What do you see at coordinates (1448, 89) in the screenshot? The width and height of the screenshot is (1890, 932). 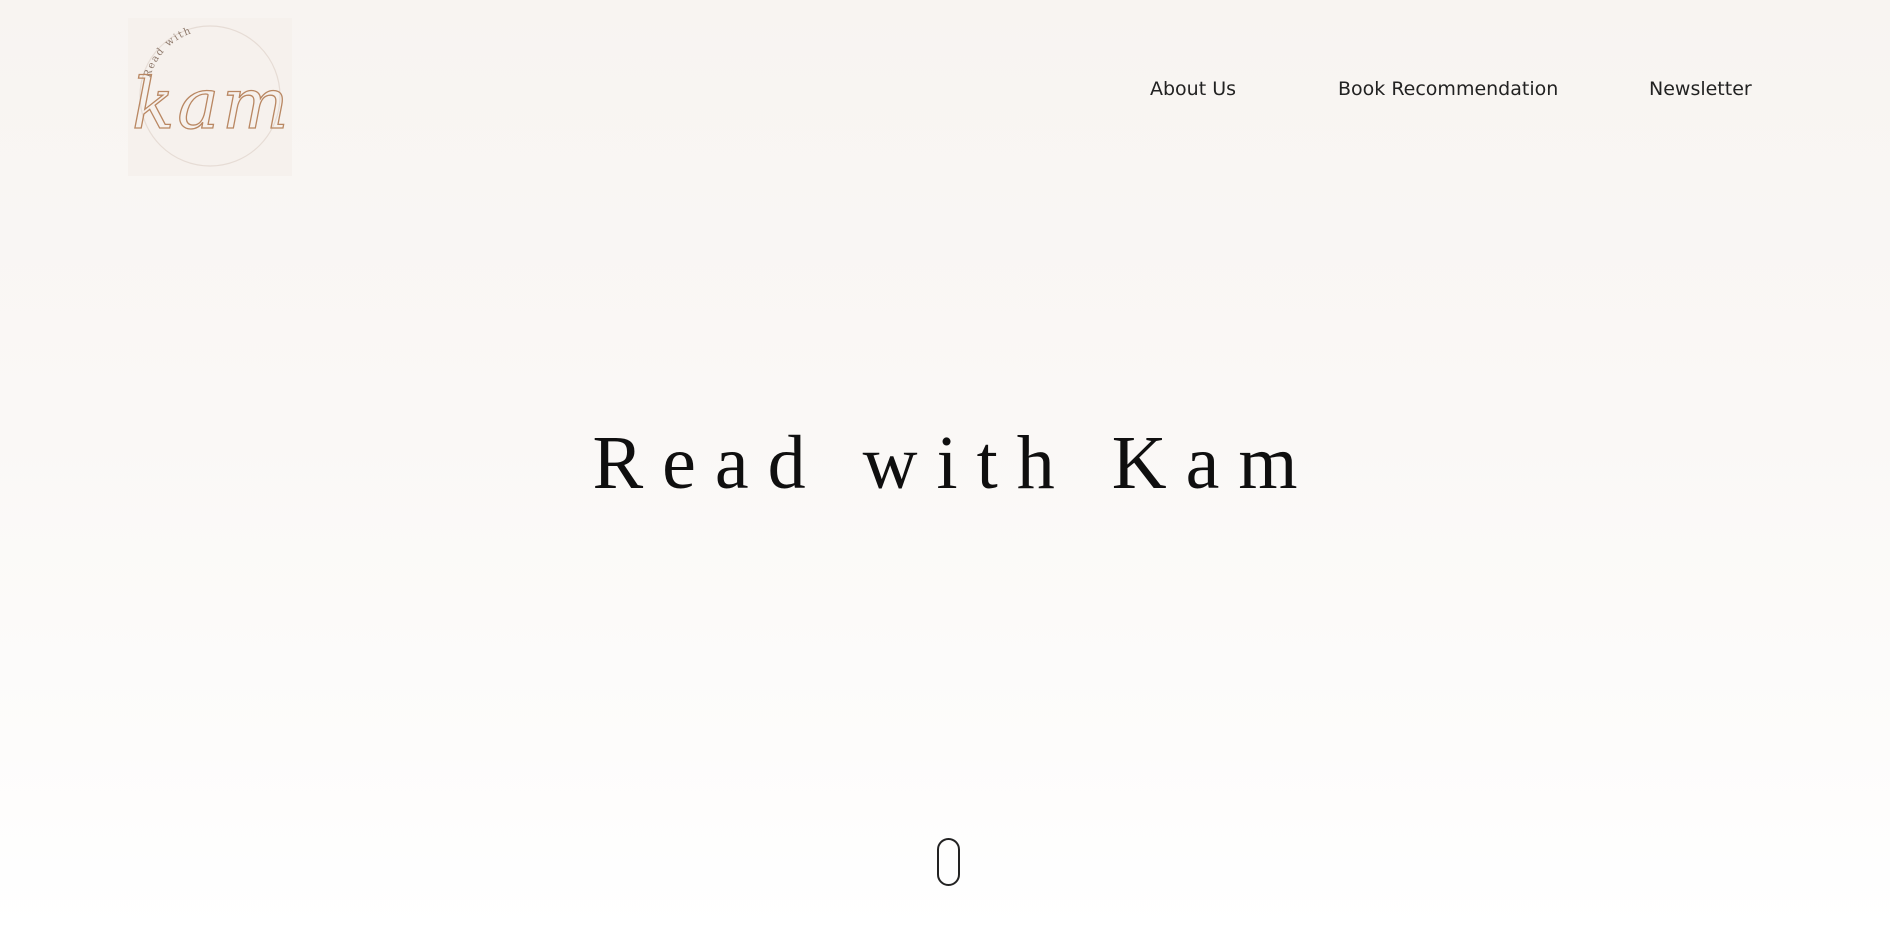 I see `nav-book-recommendation-link: Book Recommendation` at bounding box center [1448, 89].